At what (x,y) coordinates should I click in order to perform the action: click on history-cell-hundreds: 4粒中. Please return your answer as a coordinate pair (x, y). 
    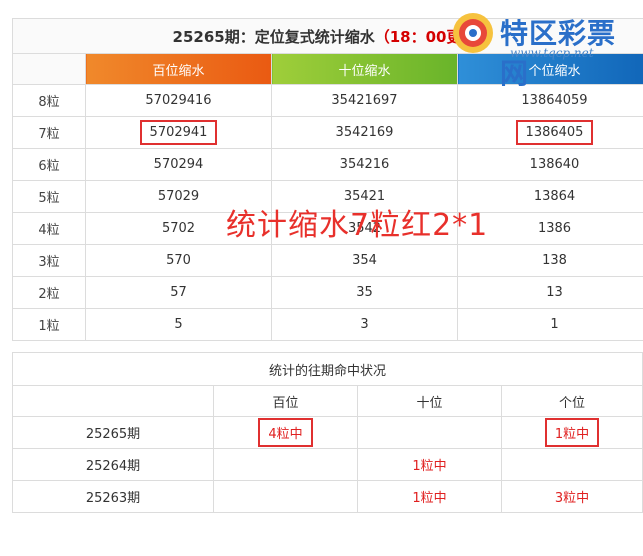
    Looking at the image, I should click on (285, 432).